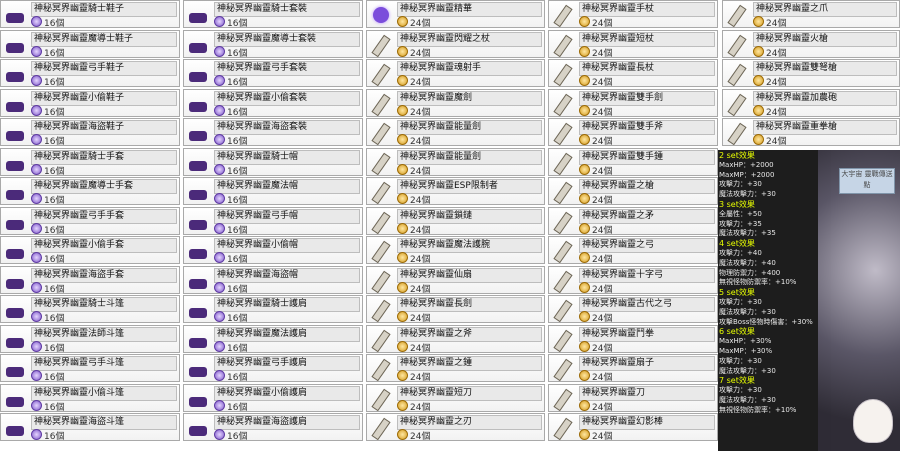 The image size is (900, 451). What do you see at coordinates (15, 74) in the screenshot?
I see `shoe-icon` at bounding box center [15, 74].